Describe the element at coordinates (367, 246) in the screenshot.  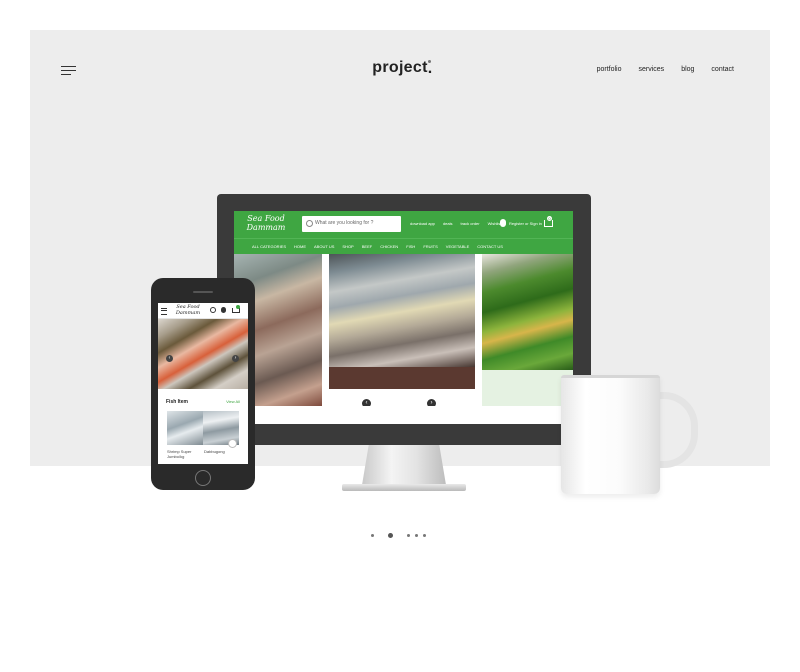
I see `cat-beef: BEEF` at that location.